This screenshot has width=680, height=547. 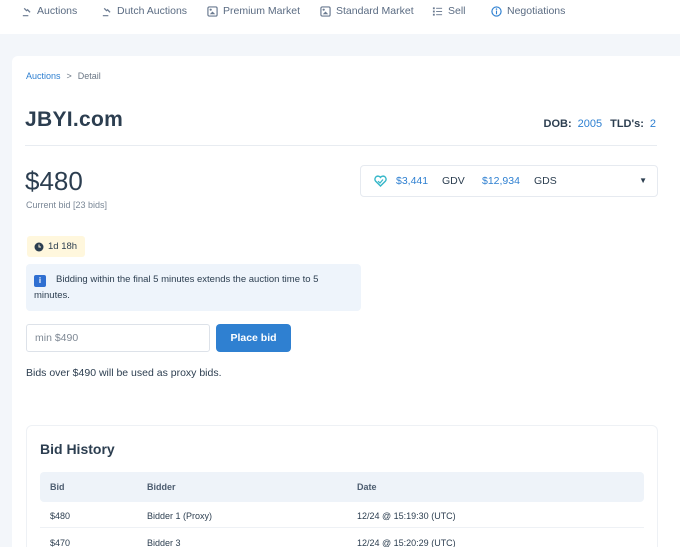 What do you see at coordinates (528, 11) in the screenshot?
I see `nav-item-negotiations: Negotiations` at bounding box center [528, 11].